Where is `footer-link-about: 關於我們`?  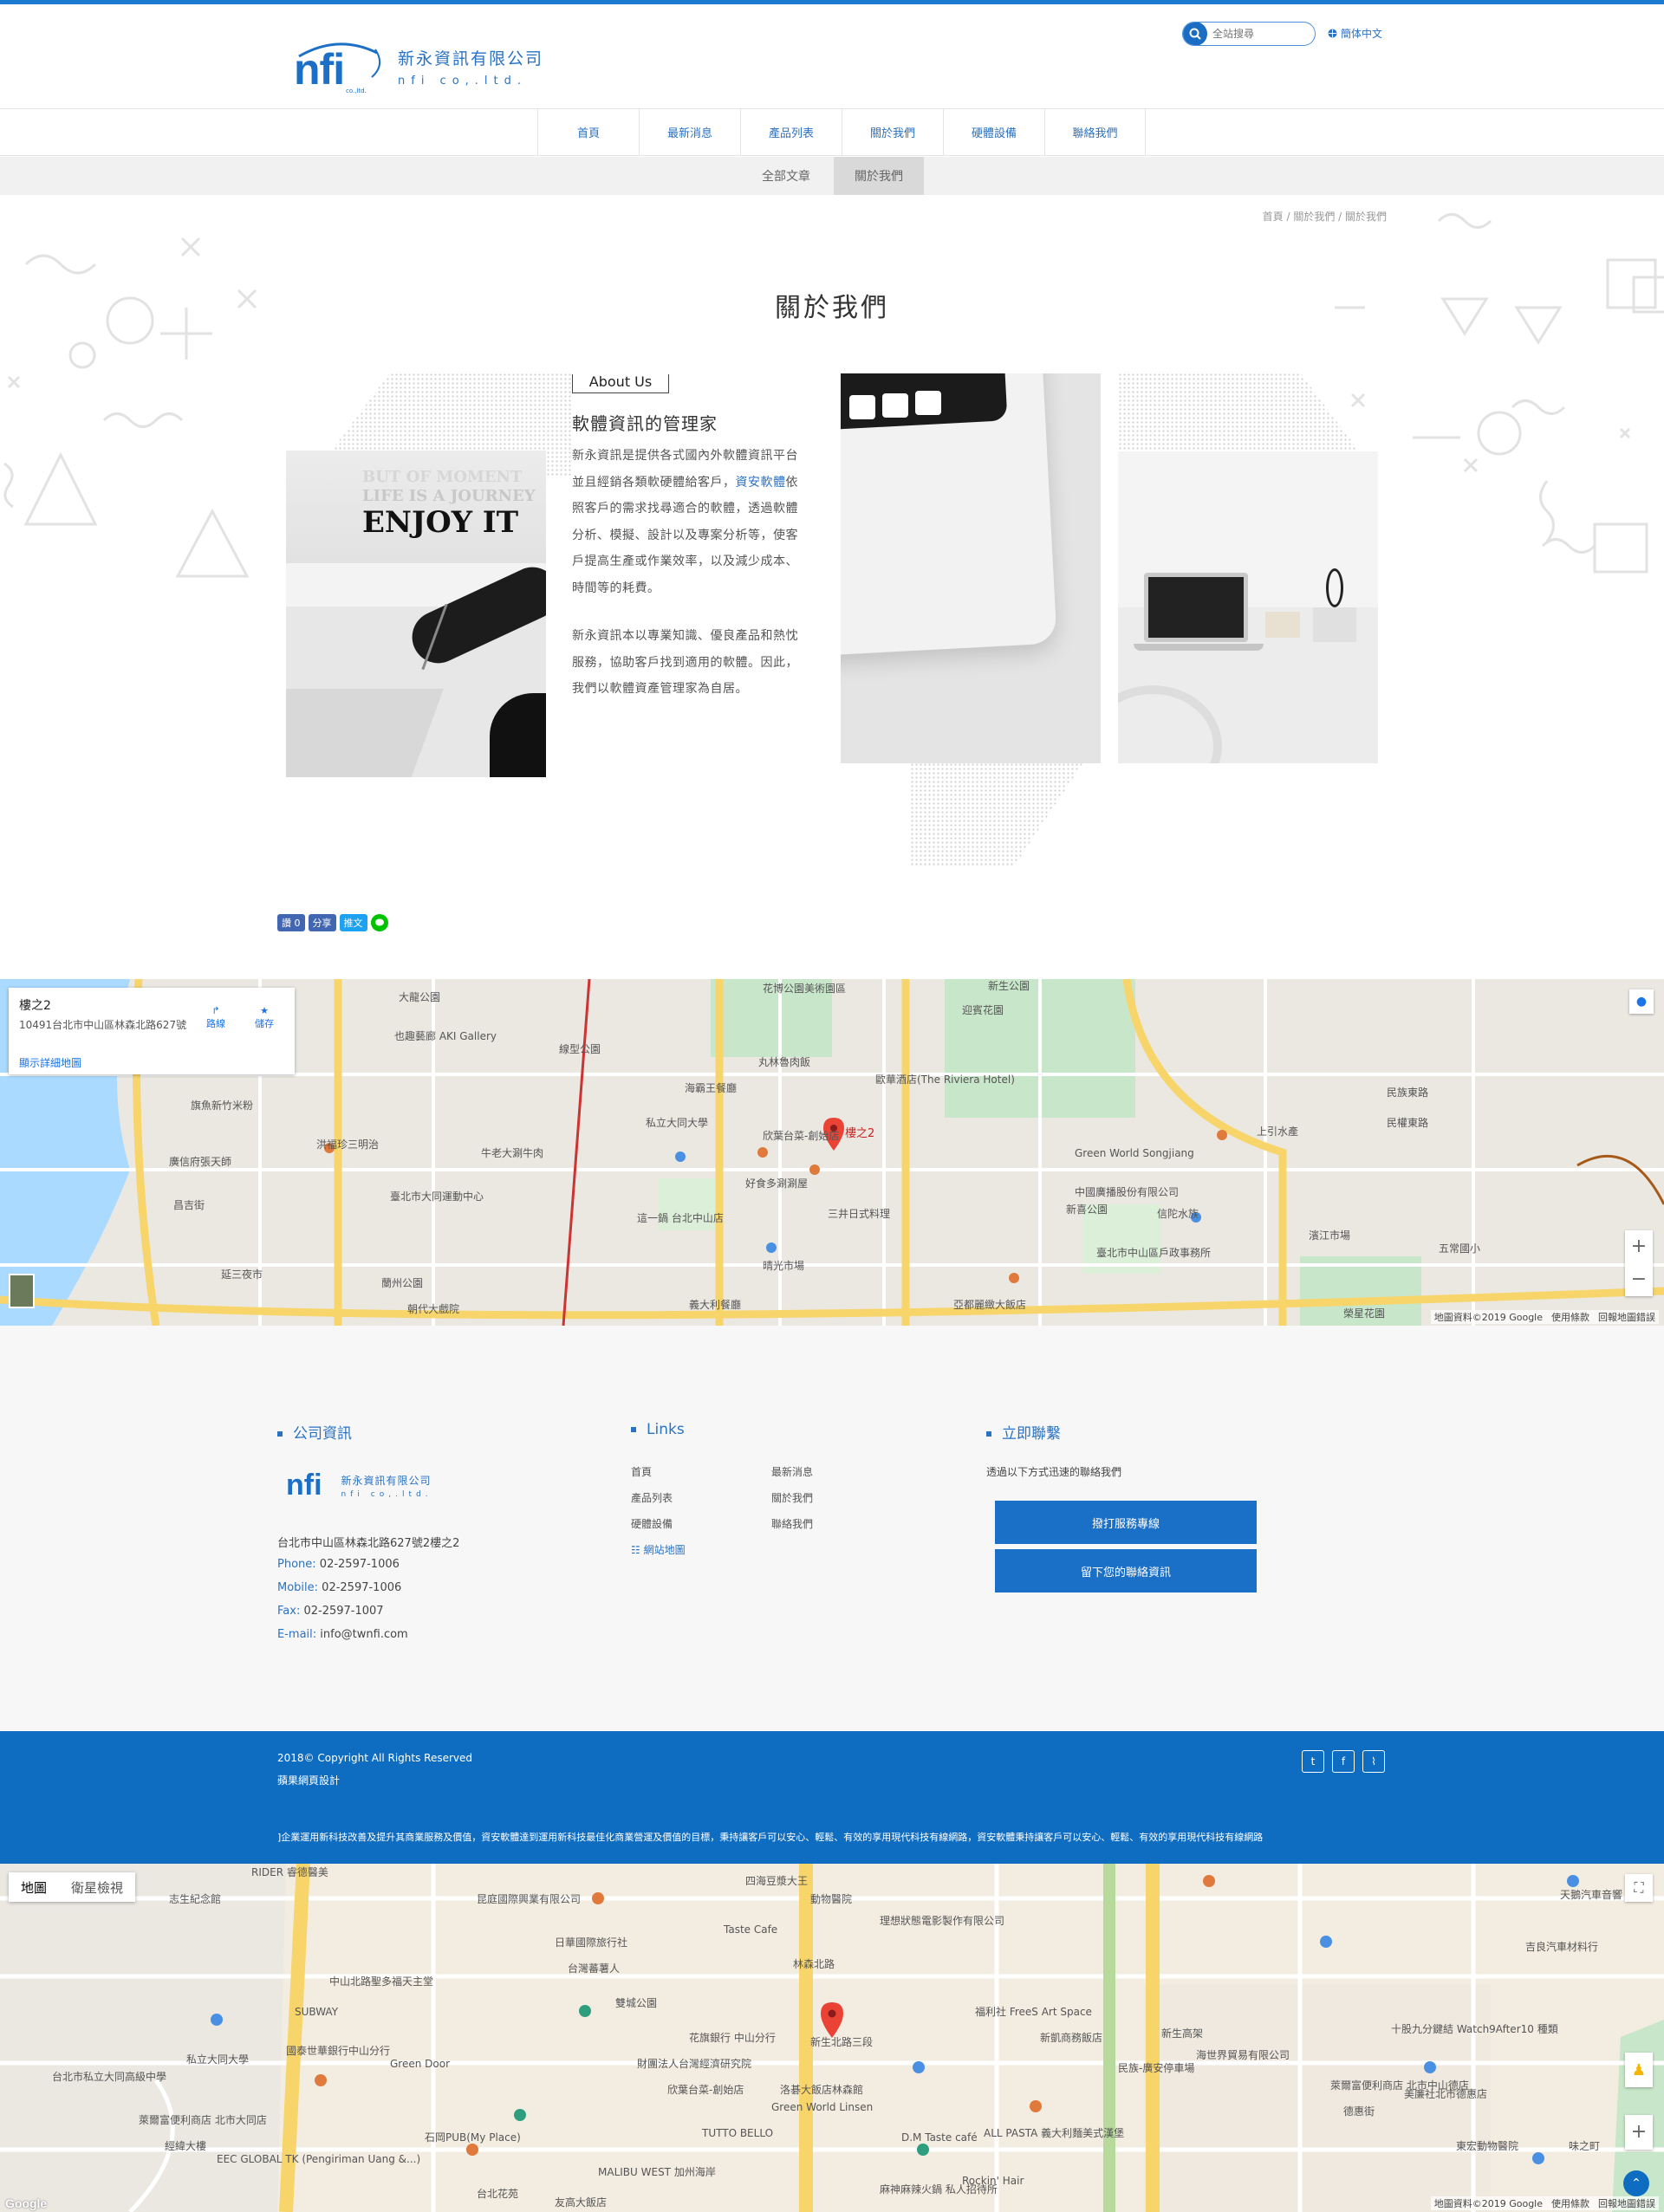 footer-link-about: 關於我們 is located at coordinates (792, 1497).